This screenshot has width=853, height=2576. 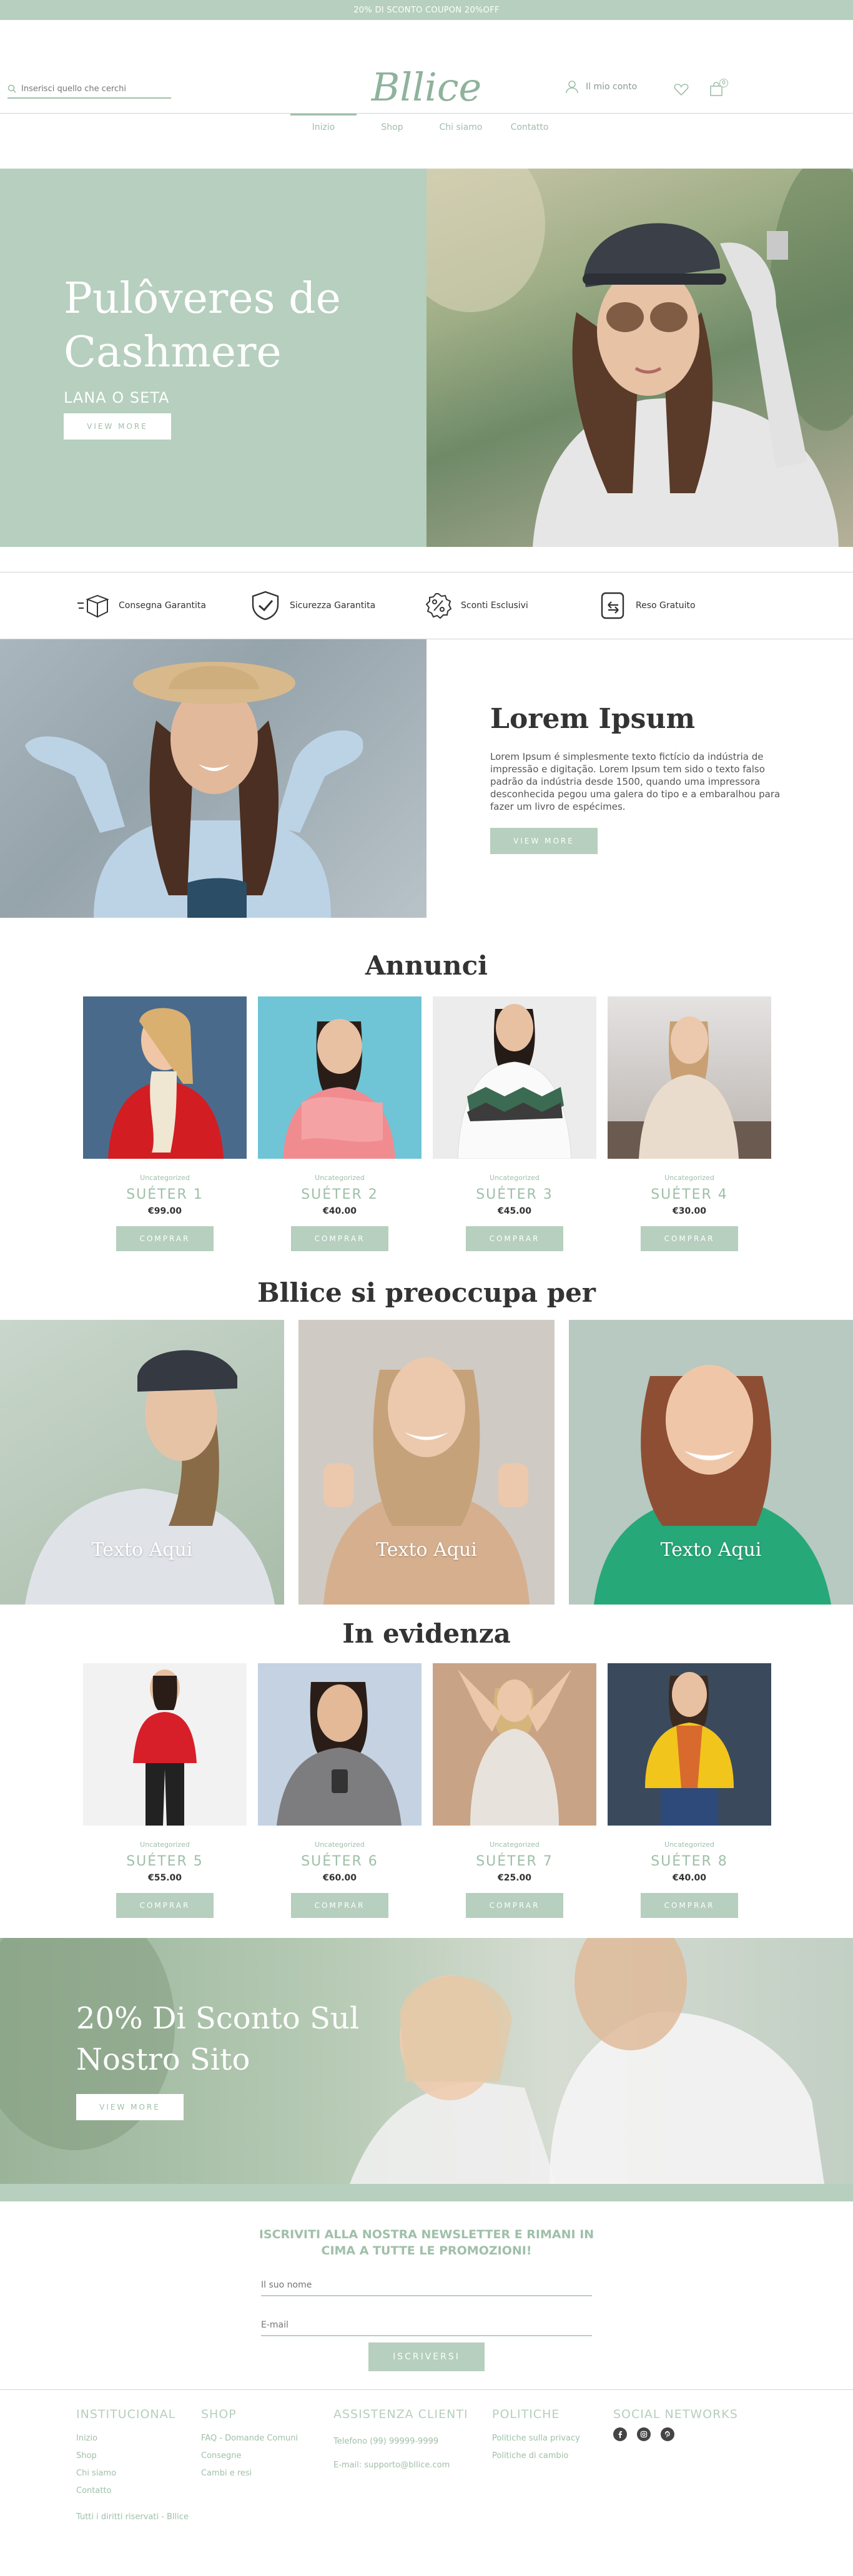 I want to click on footer-link: Chi siamo, so click(x=125, y=2473).